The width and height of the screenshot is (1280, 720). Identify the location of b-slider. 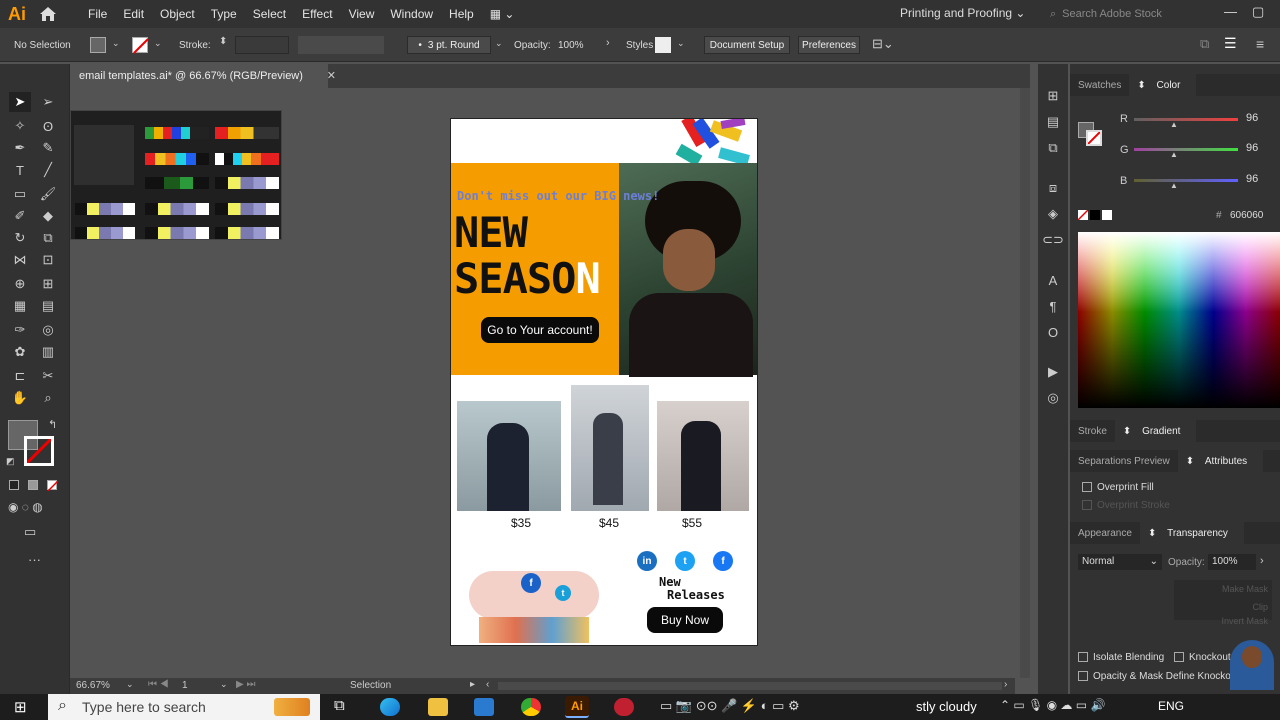
(1186, 180).